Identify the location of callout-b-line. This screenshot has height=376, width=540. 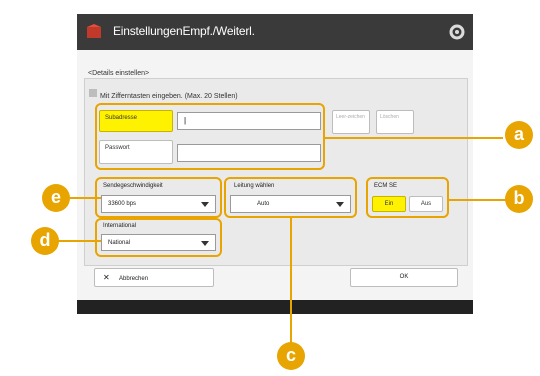
(479, 200).